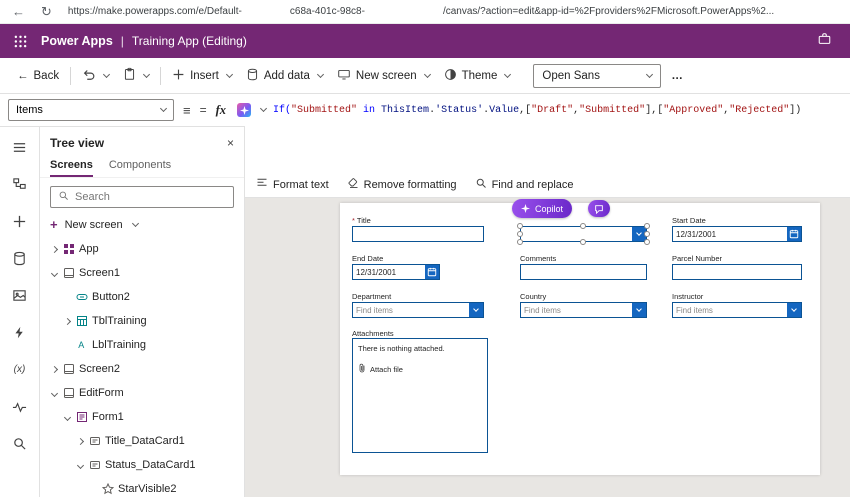 The height and width of the screenshot is (497, 850). What do you see at coordinates (737, 234) in the screenshot?
I see `start-date-field: 12/31/2001` at bounding box center [737, 234].